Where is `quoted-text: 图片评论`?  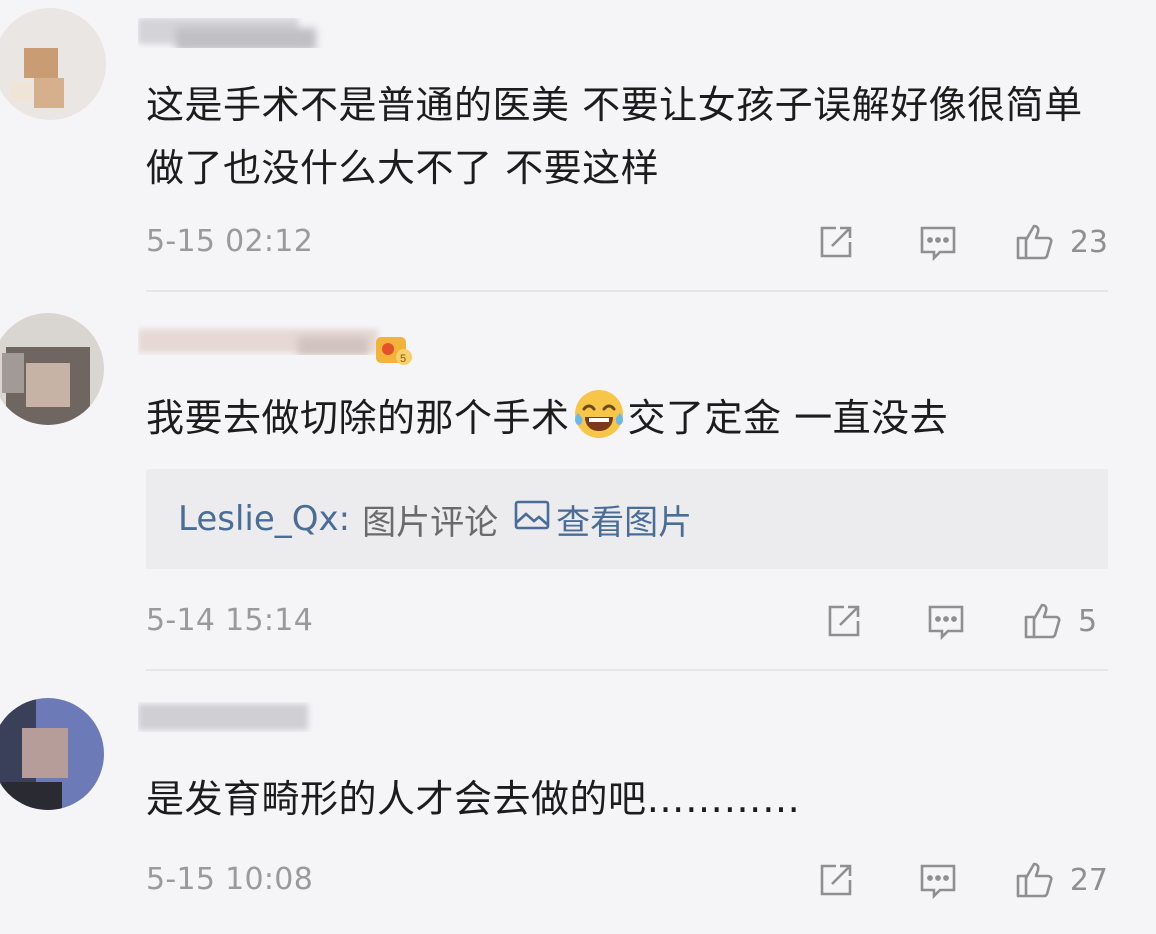 quoted-text: 图片评论 is located at coordinates (430, 522).